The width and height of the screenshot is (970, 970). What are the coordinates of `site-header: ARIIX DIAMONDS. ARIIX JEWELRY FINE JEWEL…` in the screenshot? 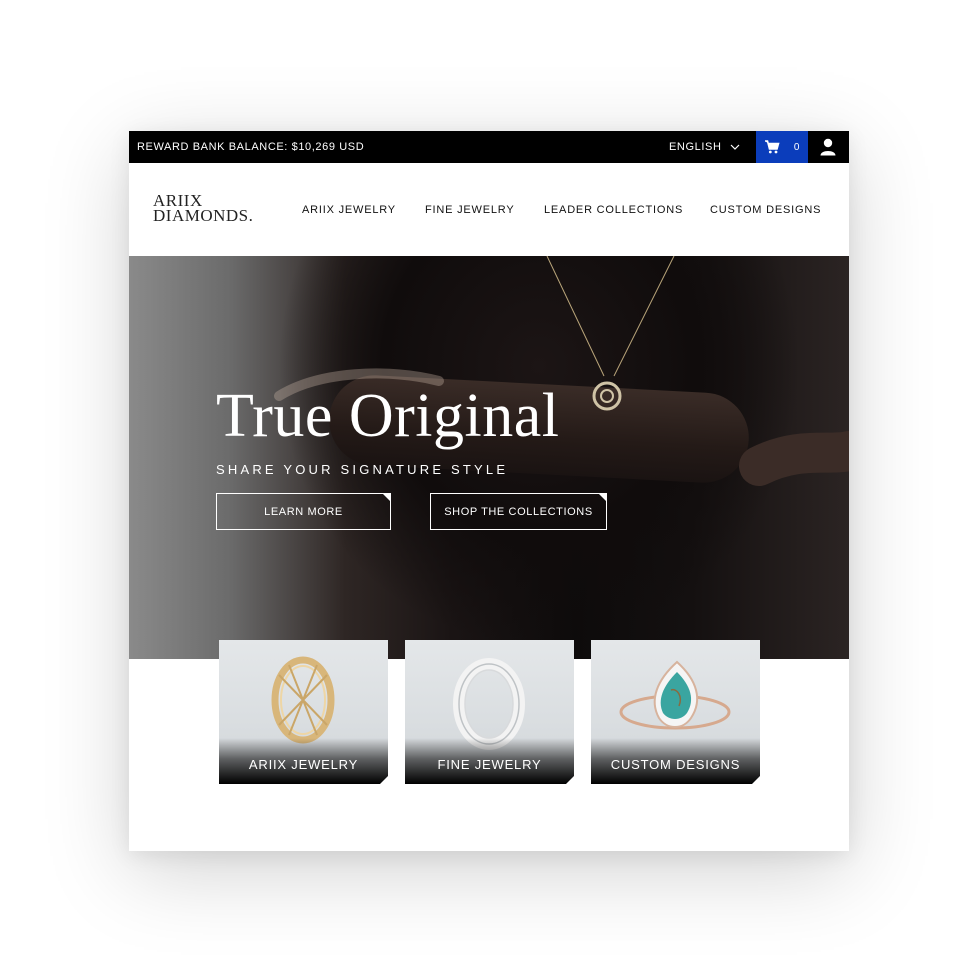 It's located at (489, 209).